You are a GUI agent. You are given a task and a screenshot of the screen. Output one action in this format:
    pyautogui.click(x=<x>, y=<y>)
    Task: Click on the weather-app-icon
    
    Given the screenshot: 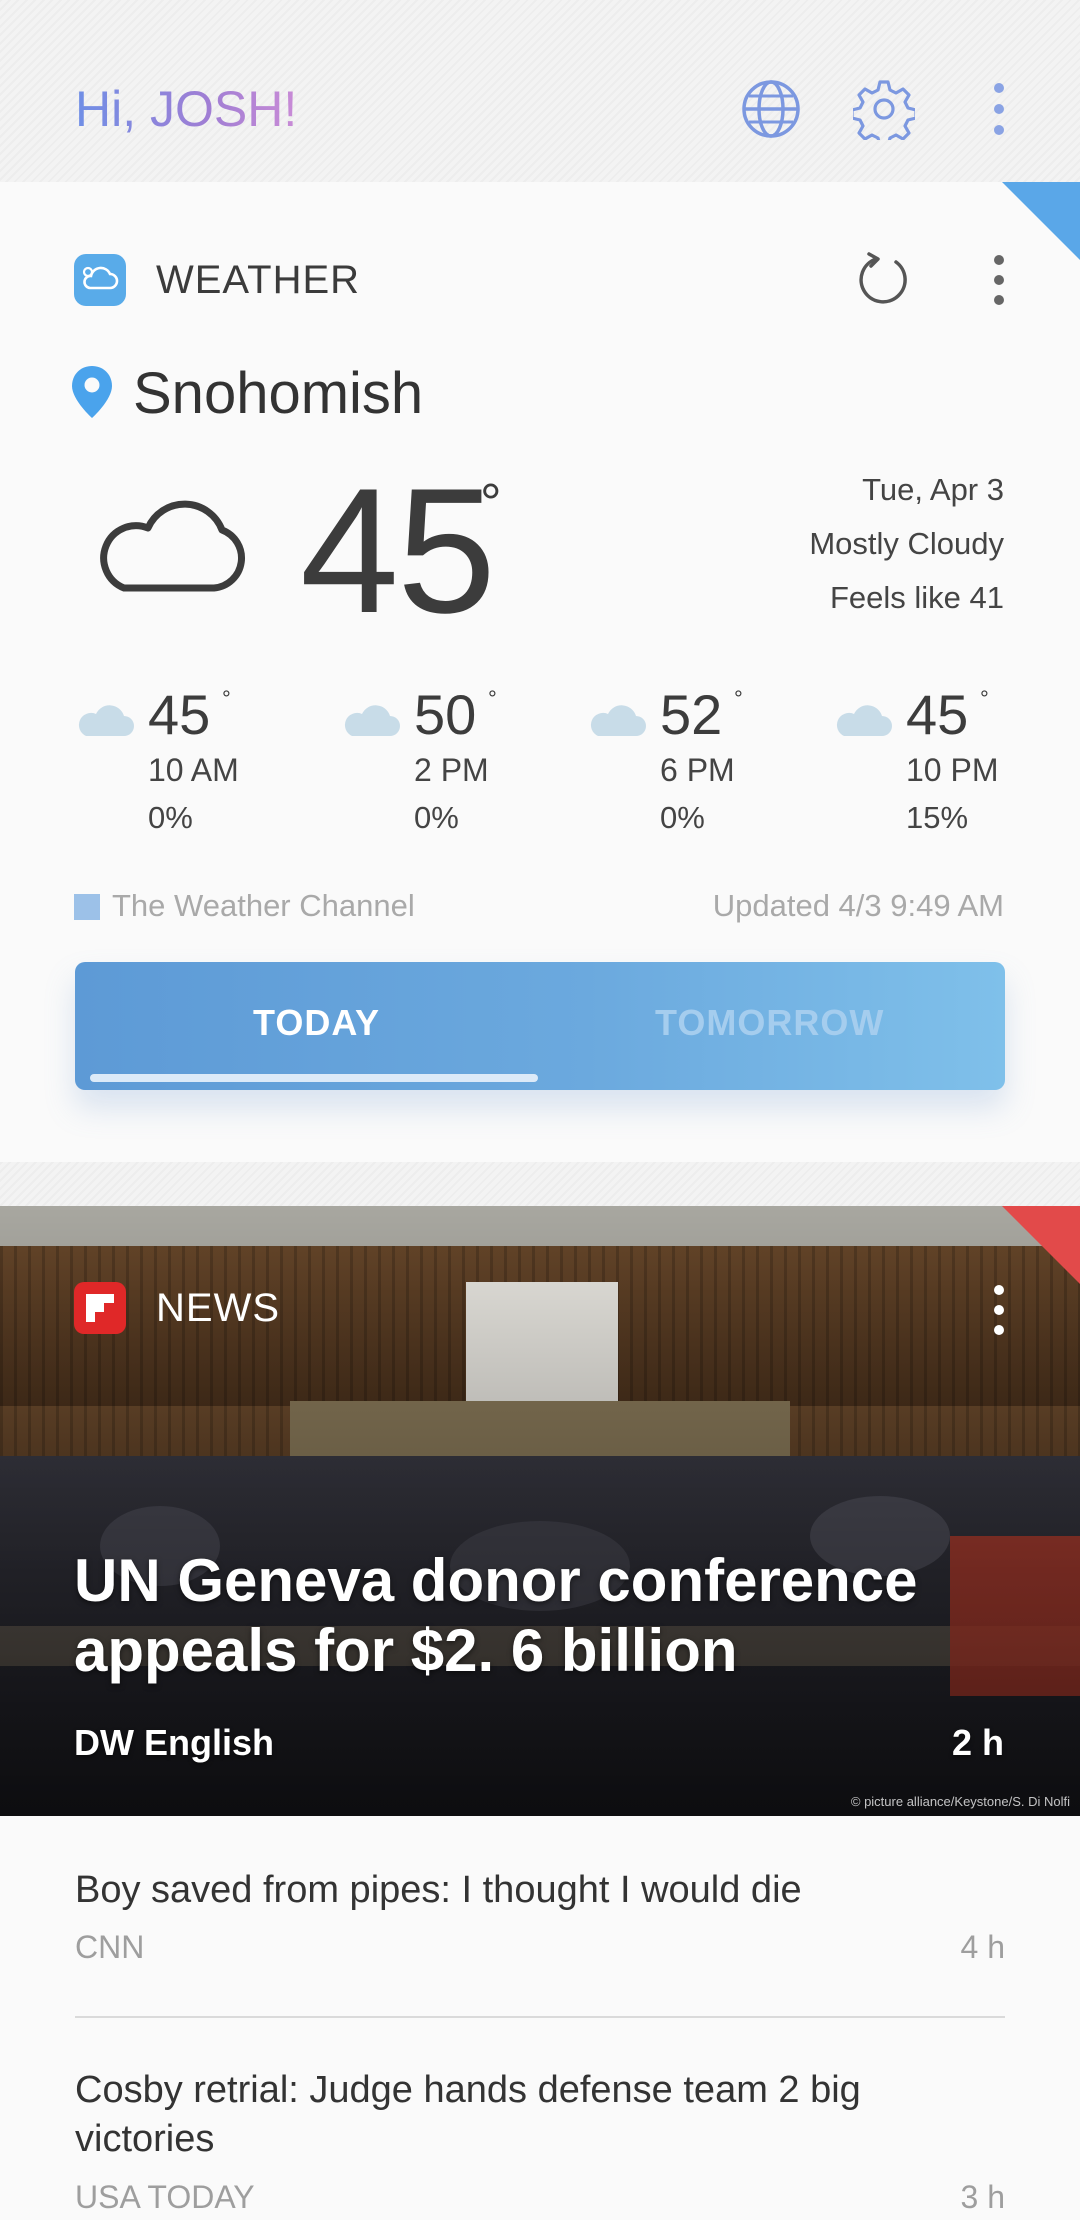 What is the action you would take?
    pyautogui.click(x=100, y=280)
    